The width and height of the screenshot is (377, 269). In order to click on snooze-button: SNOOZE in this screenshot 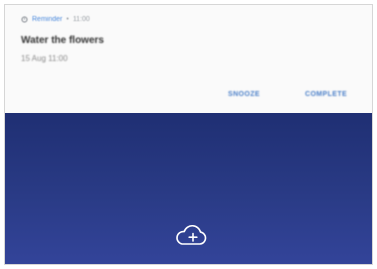, I will do `click(244, 94)`.